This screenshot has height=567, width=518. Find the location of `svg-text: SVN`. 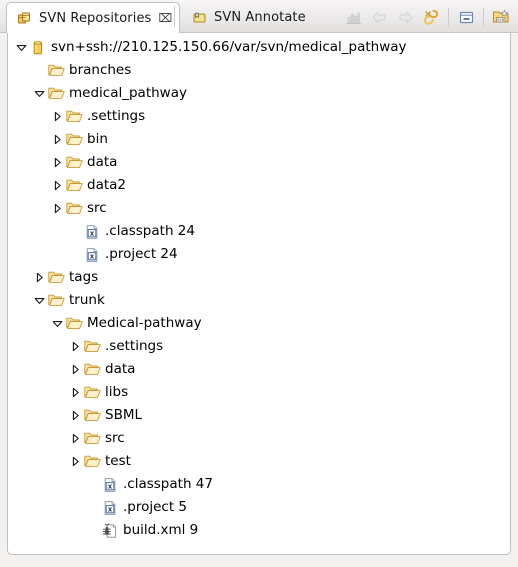

svg-text: SVN is located at coordinates (501, 20).